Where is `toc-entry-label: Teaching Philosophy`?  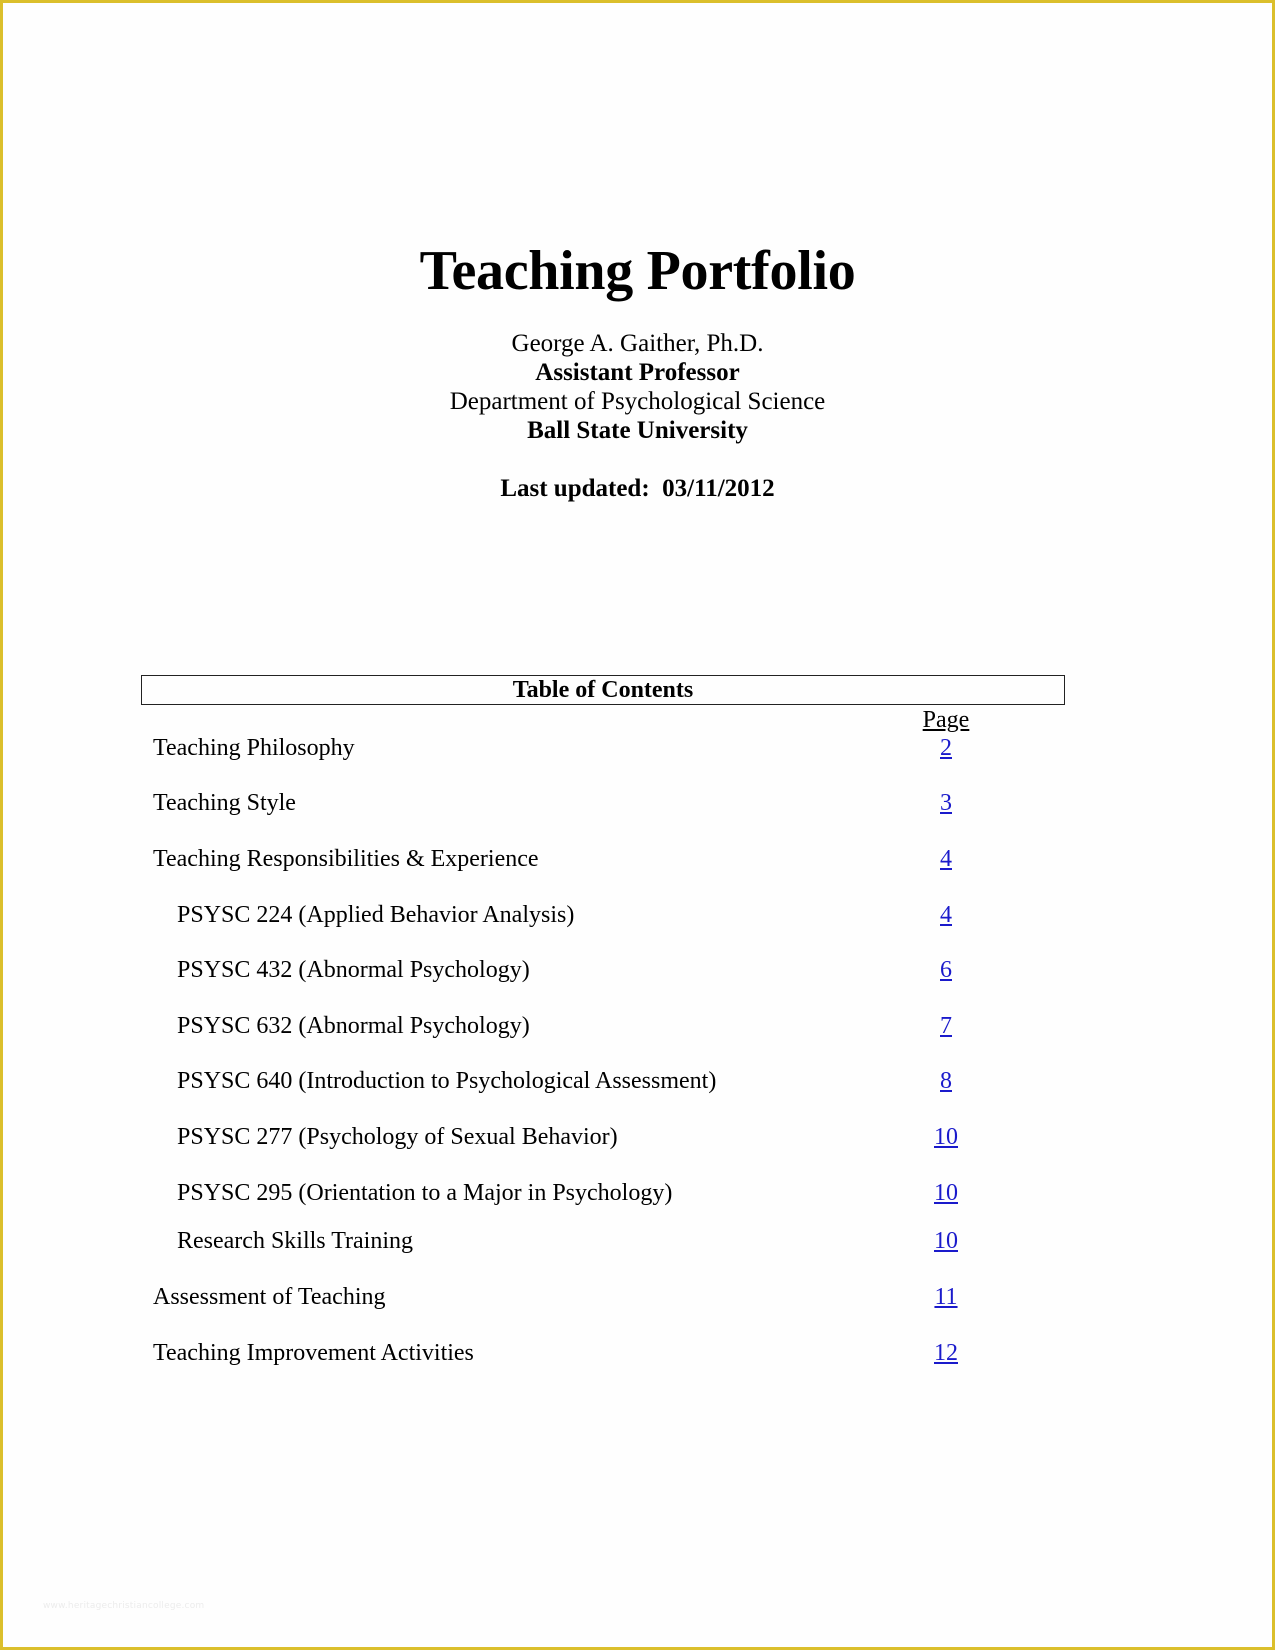
toc-entry-label: Teaching Philosophy is located at coordinates (254, 748).